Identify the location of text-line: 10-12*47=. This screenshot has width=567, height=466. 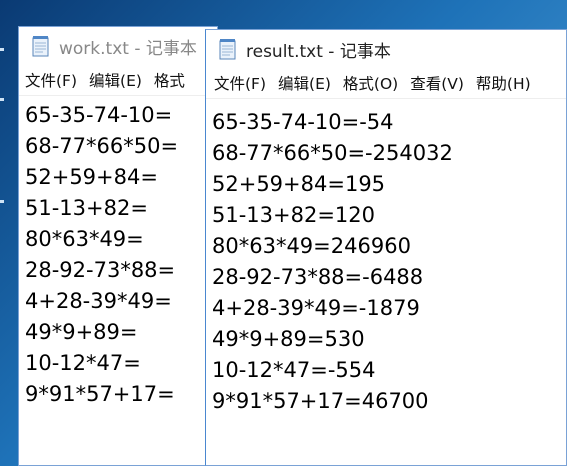
(83, 363).